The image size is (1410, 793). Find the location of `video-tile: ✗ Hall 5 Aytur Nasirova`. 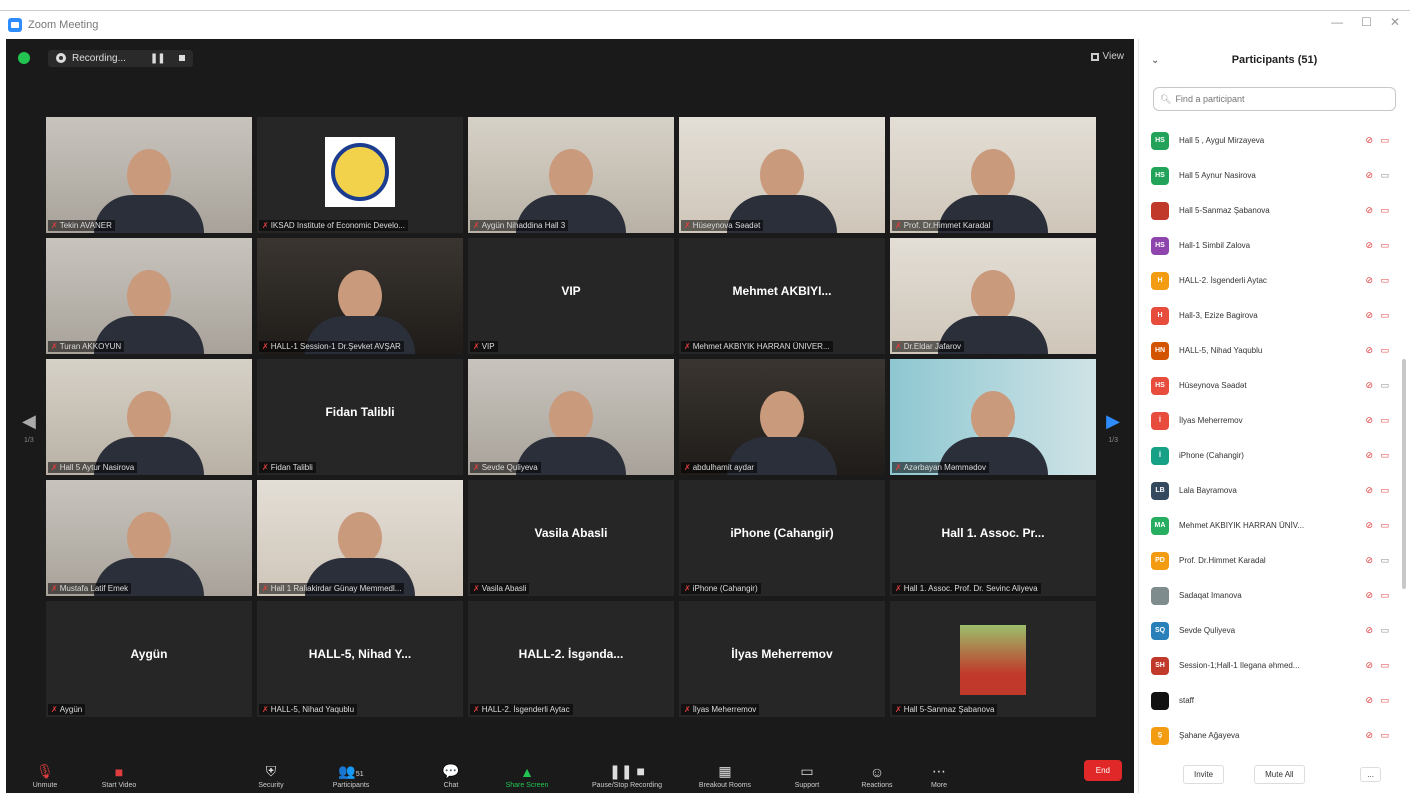

video-tile: ✗ Hall 5 Aytur Nasirova is located at coordinates (149, 417).